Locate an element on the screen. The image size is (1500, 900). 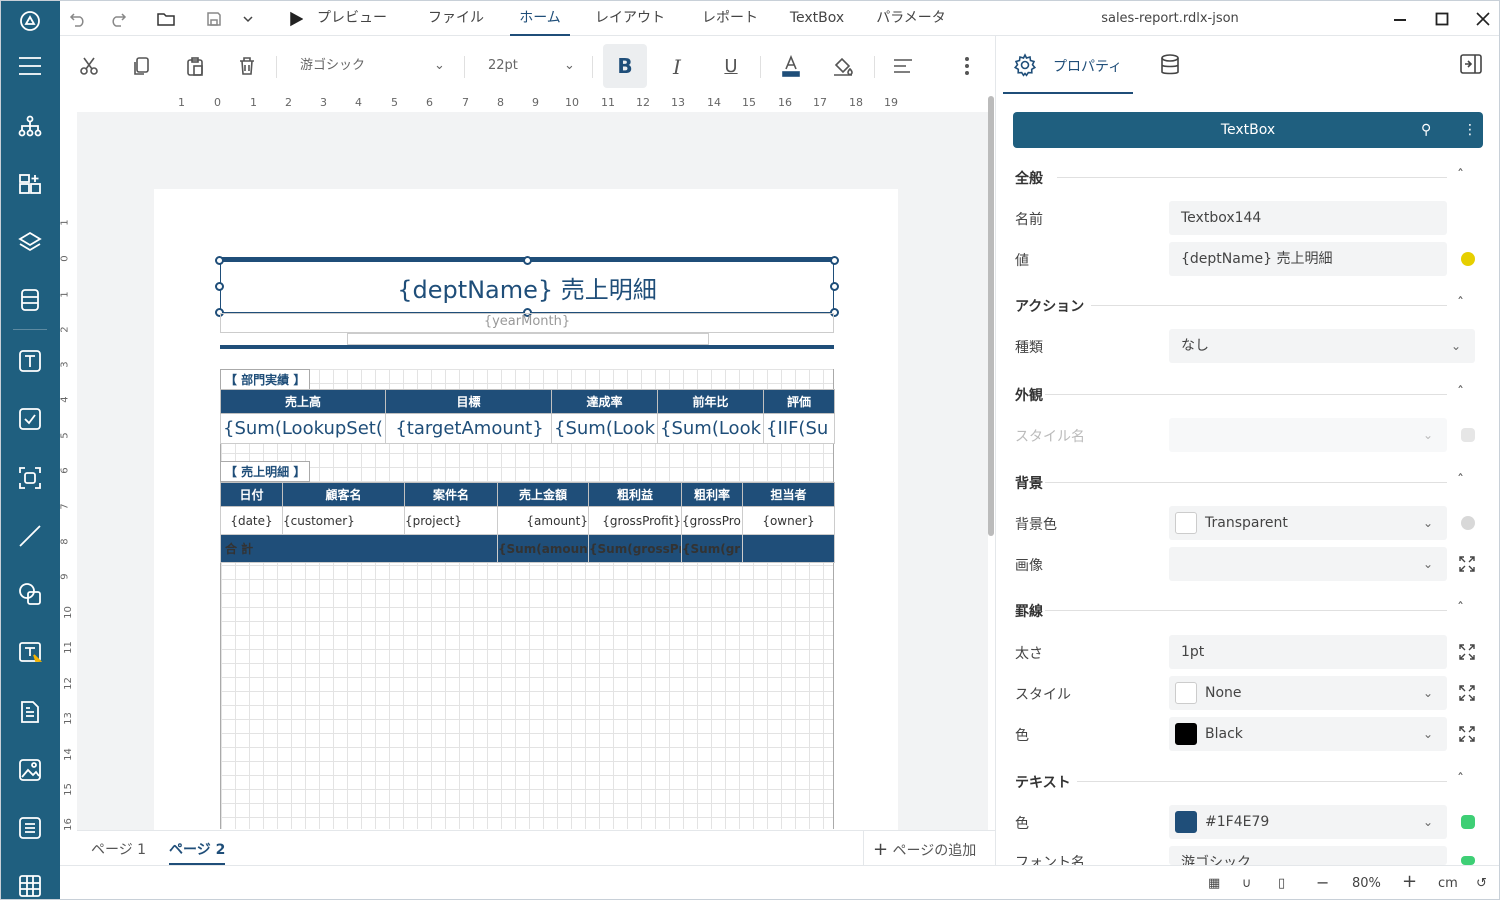
cut-icon is located at coordinates (89, 66).